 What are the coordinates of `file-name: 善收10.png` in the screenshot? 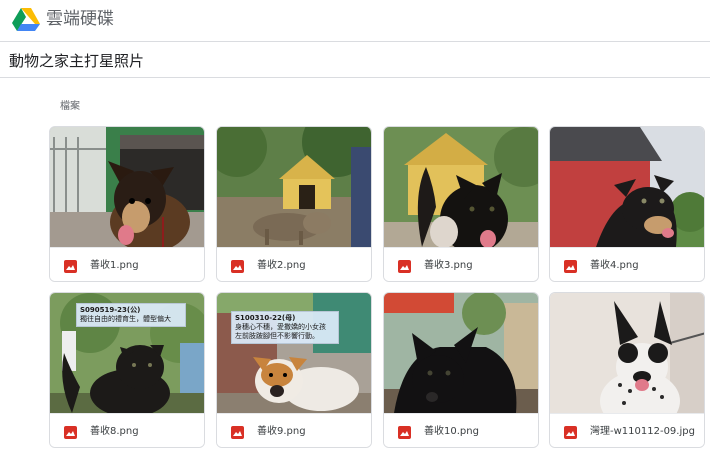 It's located at (451, 431).